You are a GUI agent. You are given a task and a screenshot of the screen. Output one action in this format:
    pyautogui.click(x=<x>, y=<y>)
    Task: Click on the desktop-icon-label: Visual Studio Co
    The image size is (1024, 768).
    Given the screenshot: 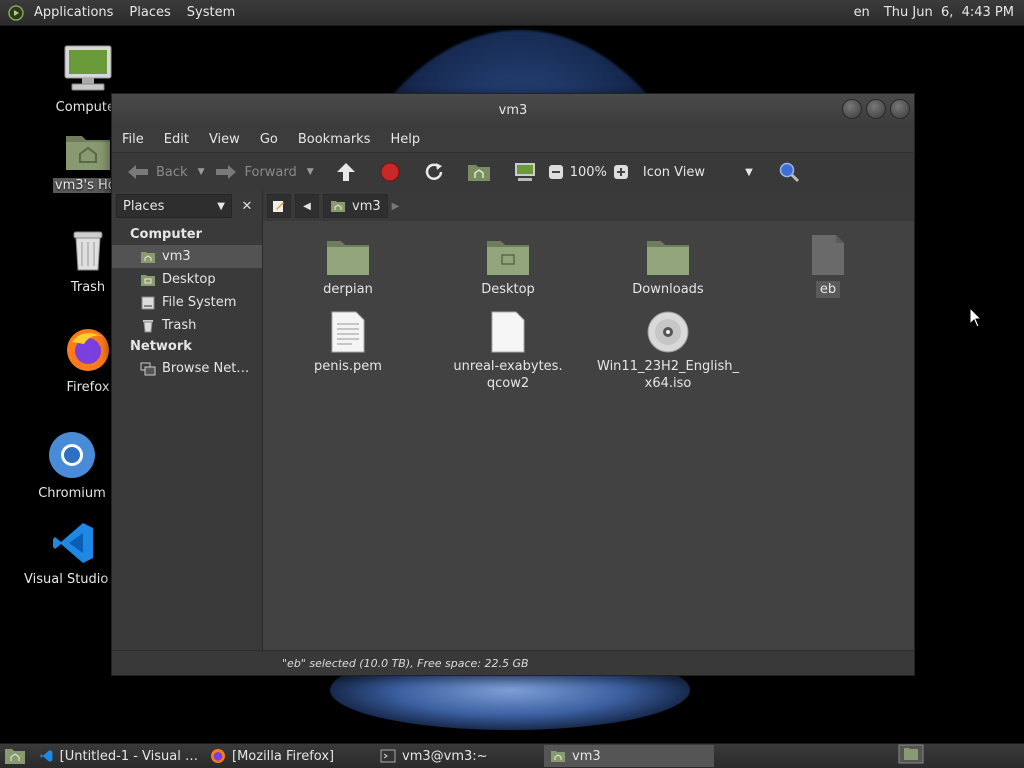 What is the action you would take?
    pyautogui.click(x=77, y=579)
    